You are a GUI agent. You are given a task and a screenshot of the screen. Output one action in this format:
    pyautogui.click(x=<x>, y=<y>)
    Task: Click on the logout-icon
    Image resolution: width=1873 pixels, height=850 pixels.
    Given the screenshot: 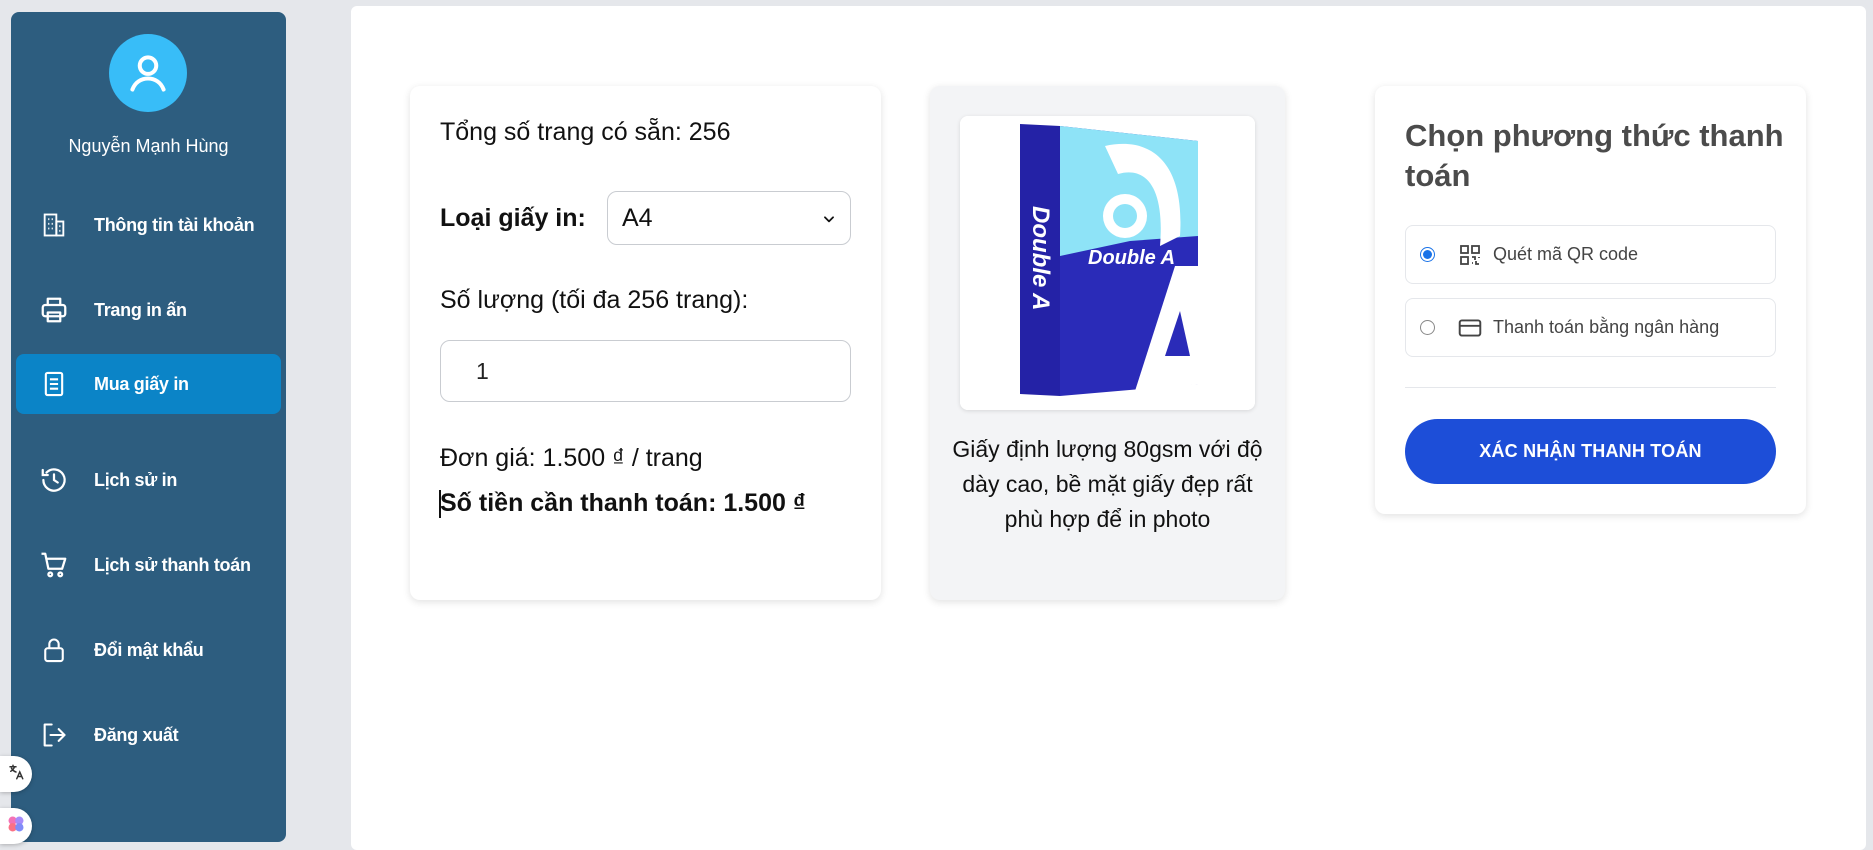 What is the action you would take?
    pyautogui.click(x=54, y=735)
    